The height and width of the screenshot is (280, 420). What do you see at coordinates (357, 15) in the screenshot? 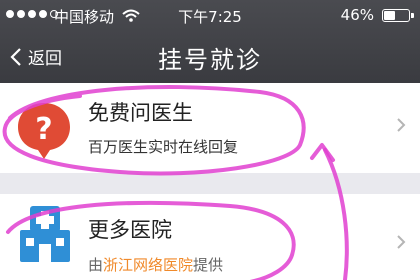
I see `battery-percent: 46%` at bounding box center [357, 15].